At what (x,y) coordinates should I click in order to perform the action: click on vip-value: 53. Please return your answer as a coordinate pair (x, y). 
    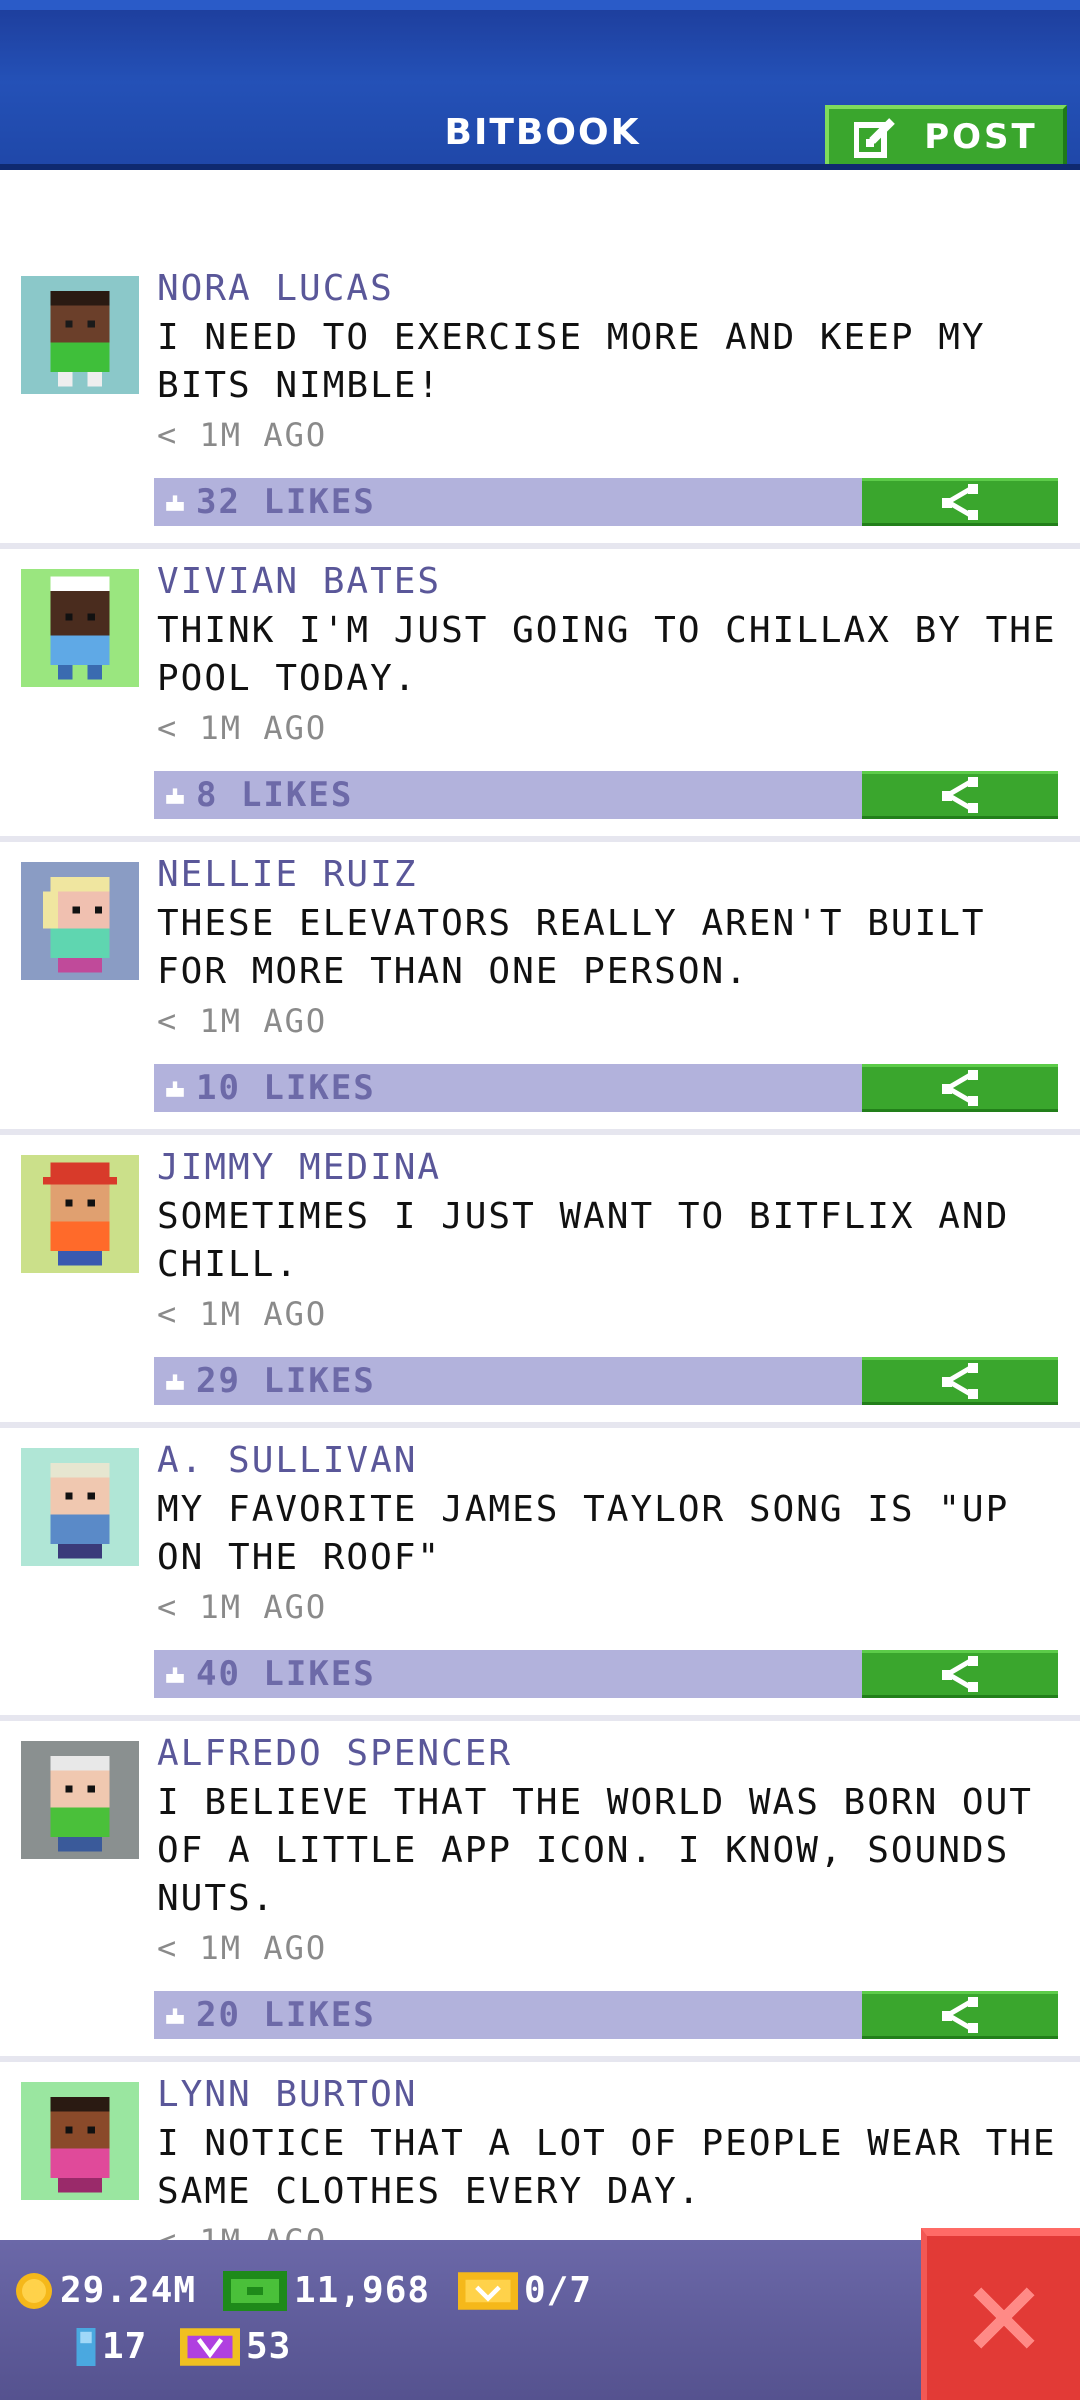
    Looking at the image, I should click on (269, 2346).